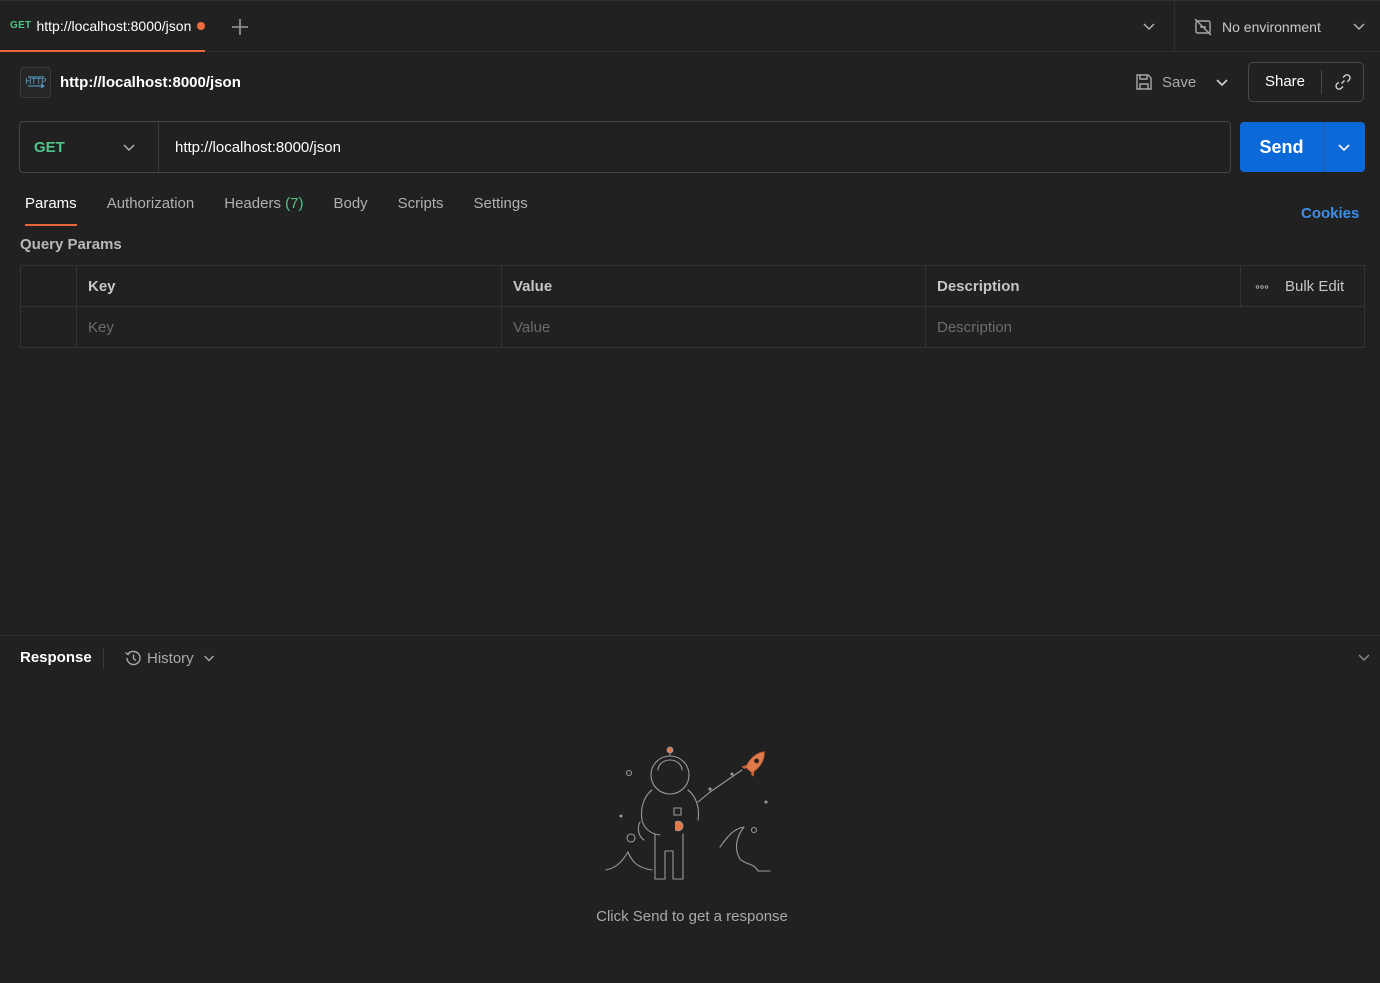  I want to click on key-input: Key, so click(289, 327).